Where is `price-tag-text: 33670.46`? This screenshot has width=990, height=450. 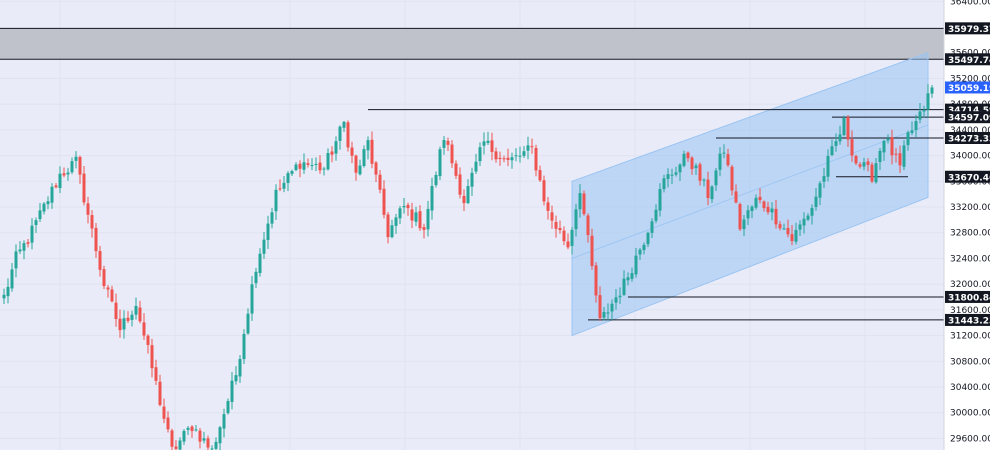
price-tag-text: 33670.46 is located at coordinates (969, 178).